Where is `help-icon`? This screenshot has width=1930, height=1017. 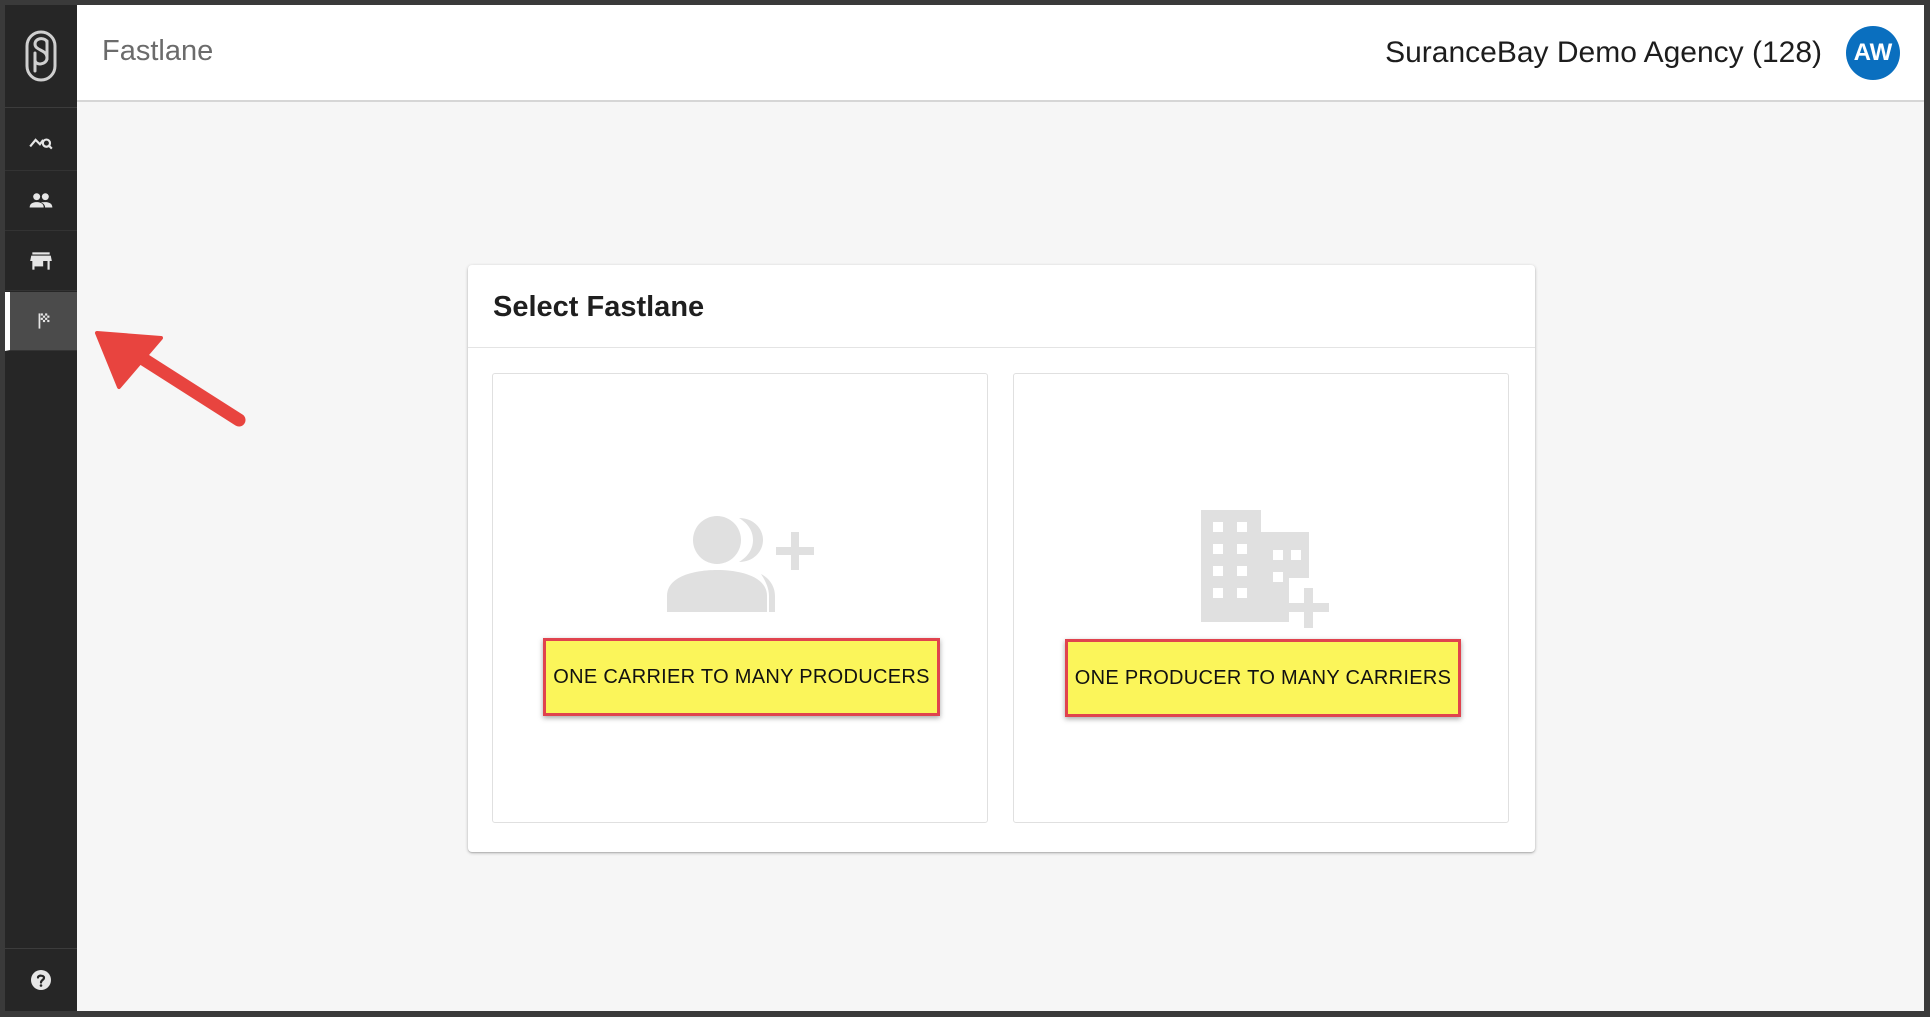 help-icon is located at coordinates (41, 980).